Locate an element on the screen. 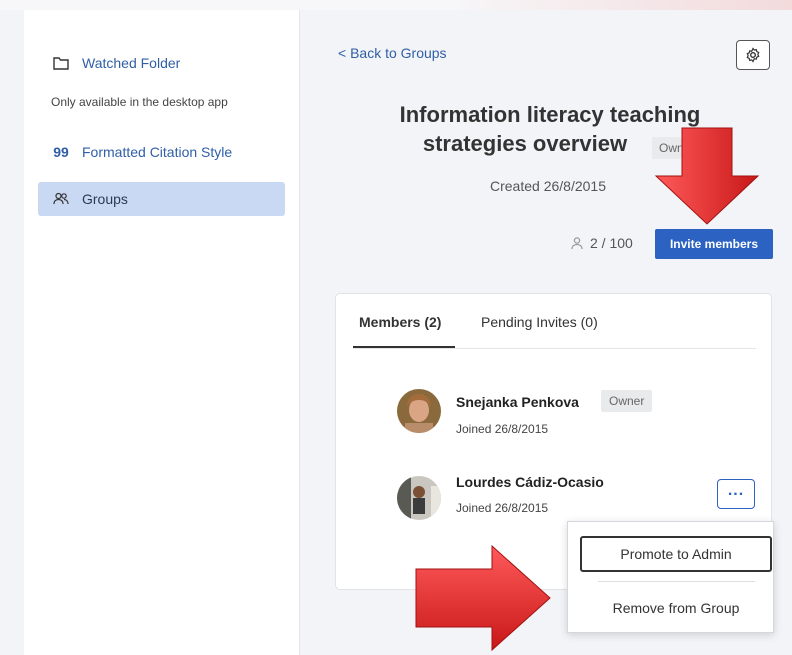 This screenshot has width=792, height=655. gear-icon is located at coordinates (753, 55).